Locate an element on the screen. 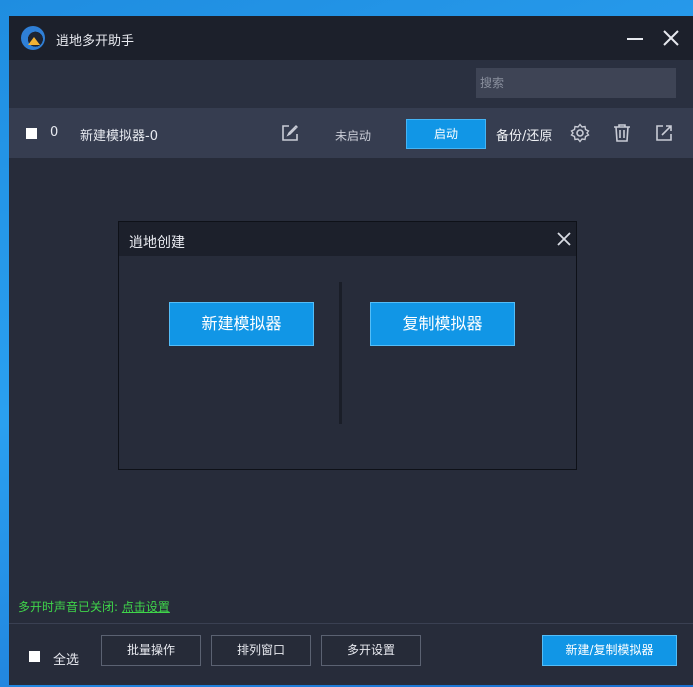 Image resolution: width=693 pixels, height=687 pixels. close-icon is located at coordinates (671, 38).